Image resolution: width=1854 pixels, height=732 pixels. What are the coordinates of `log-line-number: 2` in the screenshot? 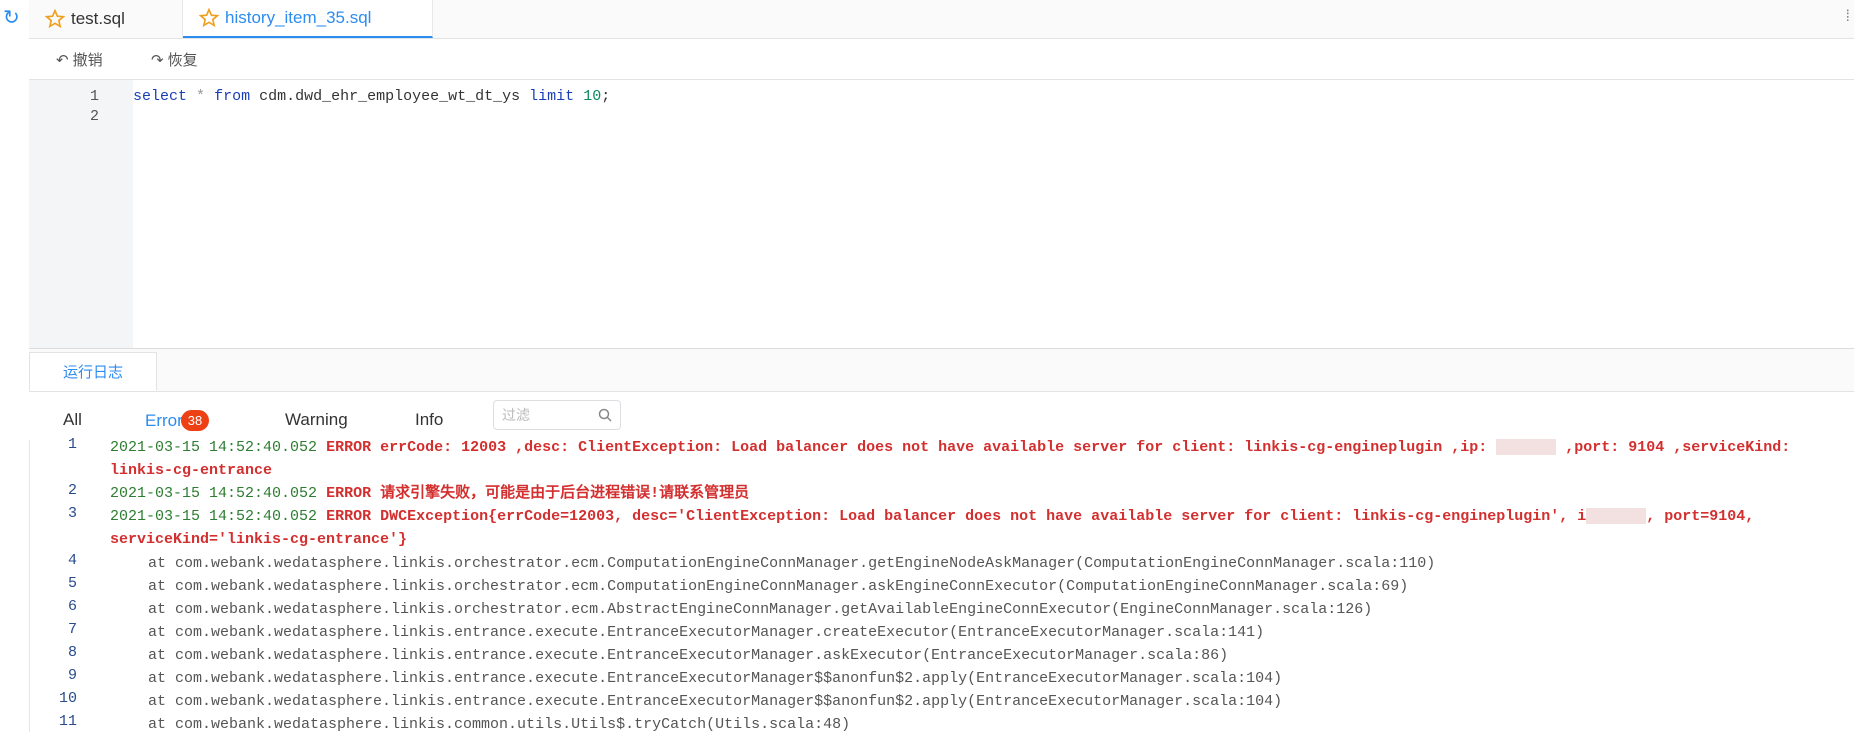 It's located at (72, 490).